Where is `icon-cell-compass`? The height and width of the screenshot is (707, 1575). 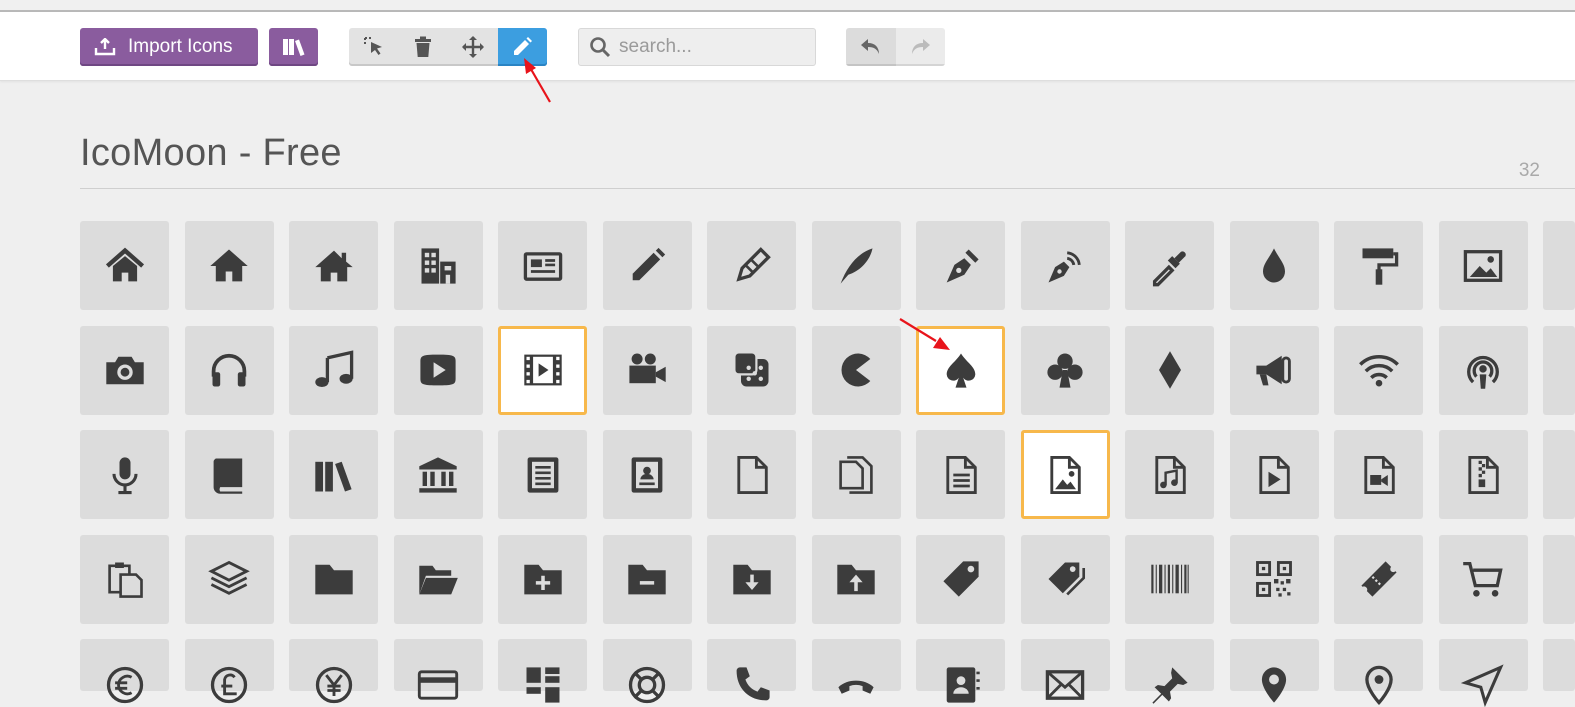 icon-cell-compass is located at coordinates (1483, 673).